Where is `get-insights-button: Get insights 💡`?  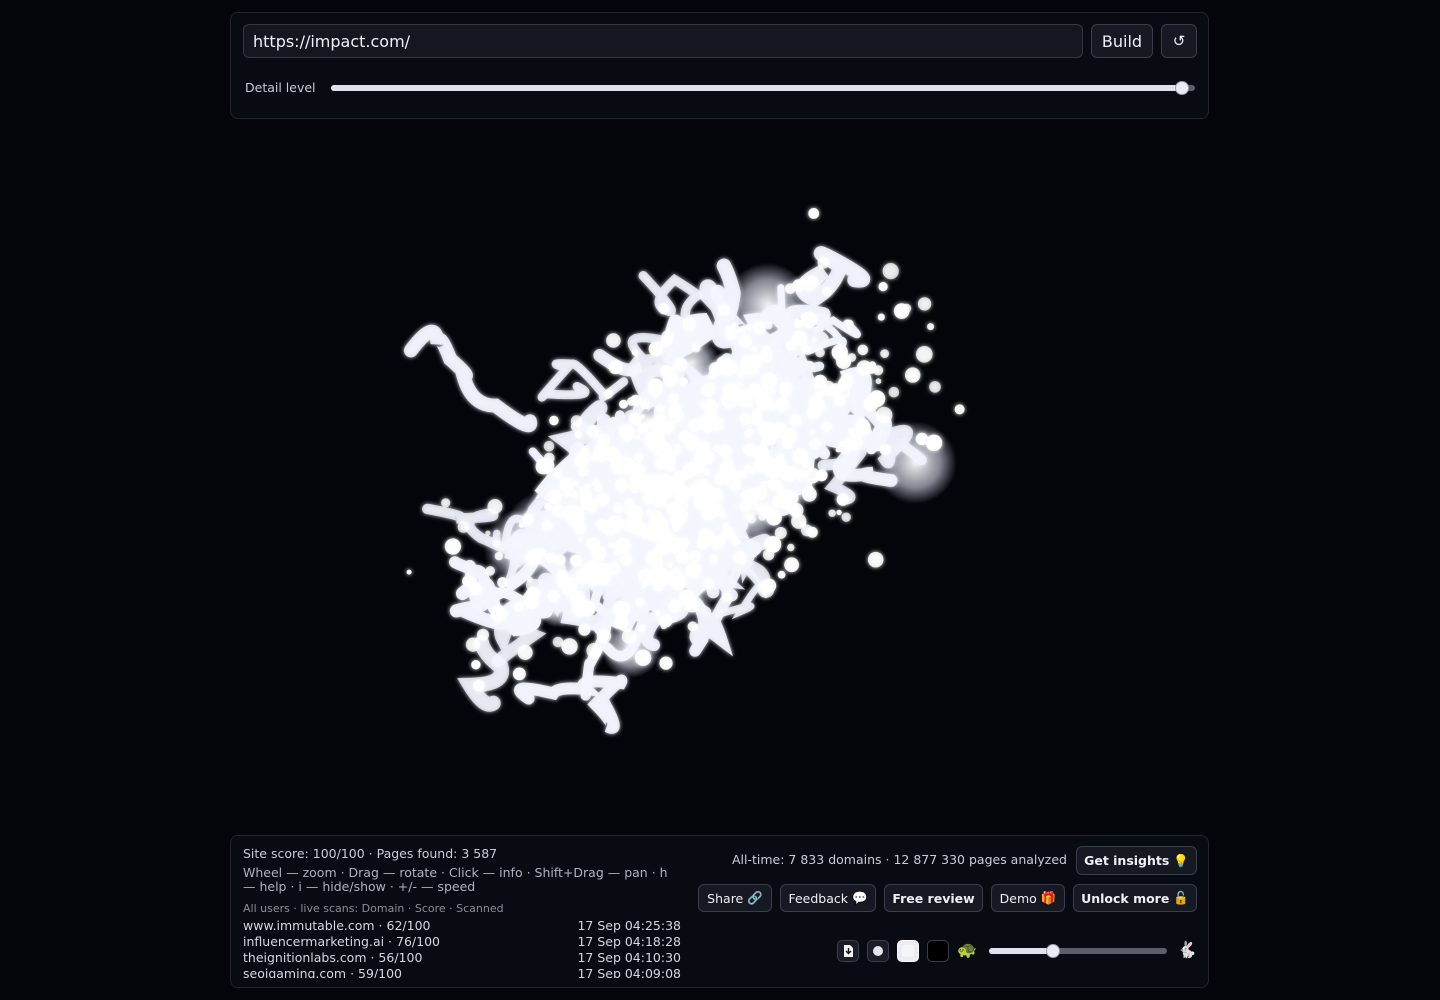 get-insights-button: Get insights 💡 is located at coordinates (1136, 860).